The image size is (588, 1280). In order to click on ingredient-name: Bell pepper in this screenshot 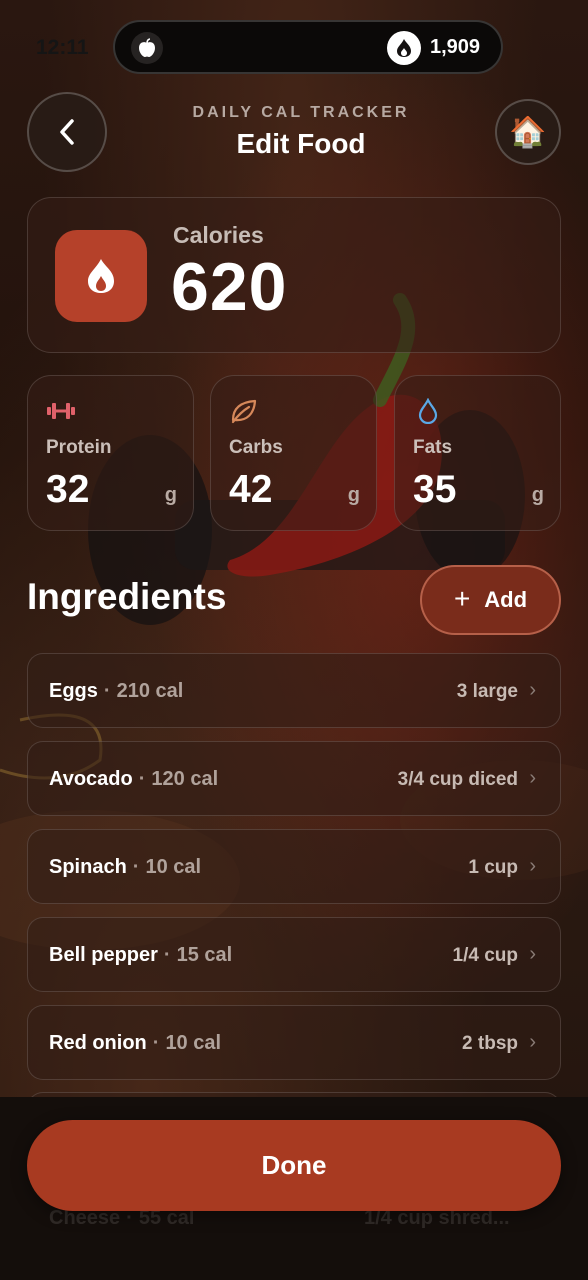, I will do `click(103, 955)`.